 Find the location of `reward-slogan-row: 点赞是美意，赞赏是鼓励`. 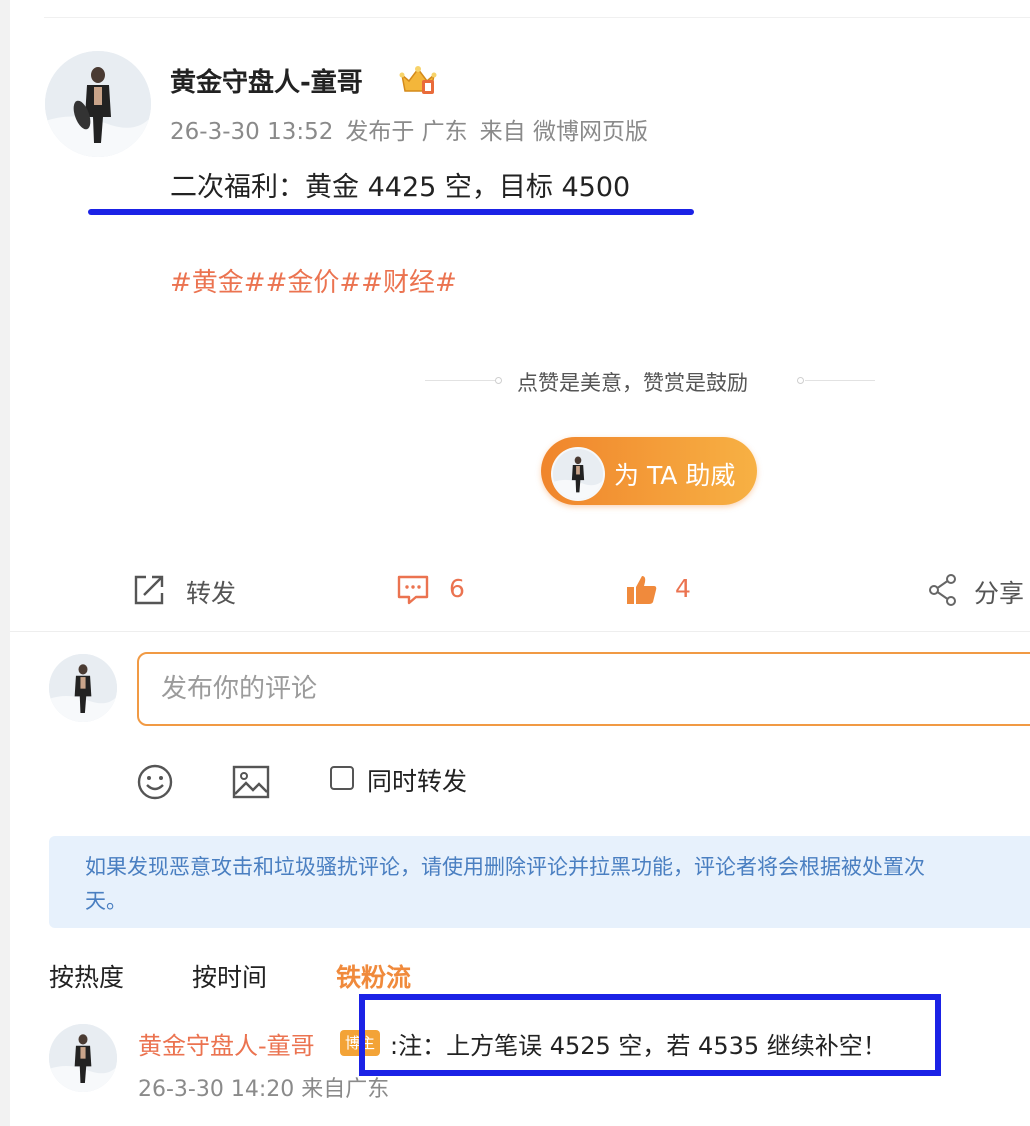

reward-slogan-row: 点赞是美意，赞赏是鼓励 is located at coordinates (650, 381).